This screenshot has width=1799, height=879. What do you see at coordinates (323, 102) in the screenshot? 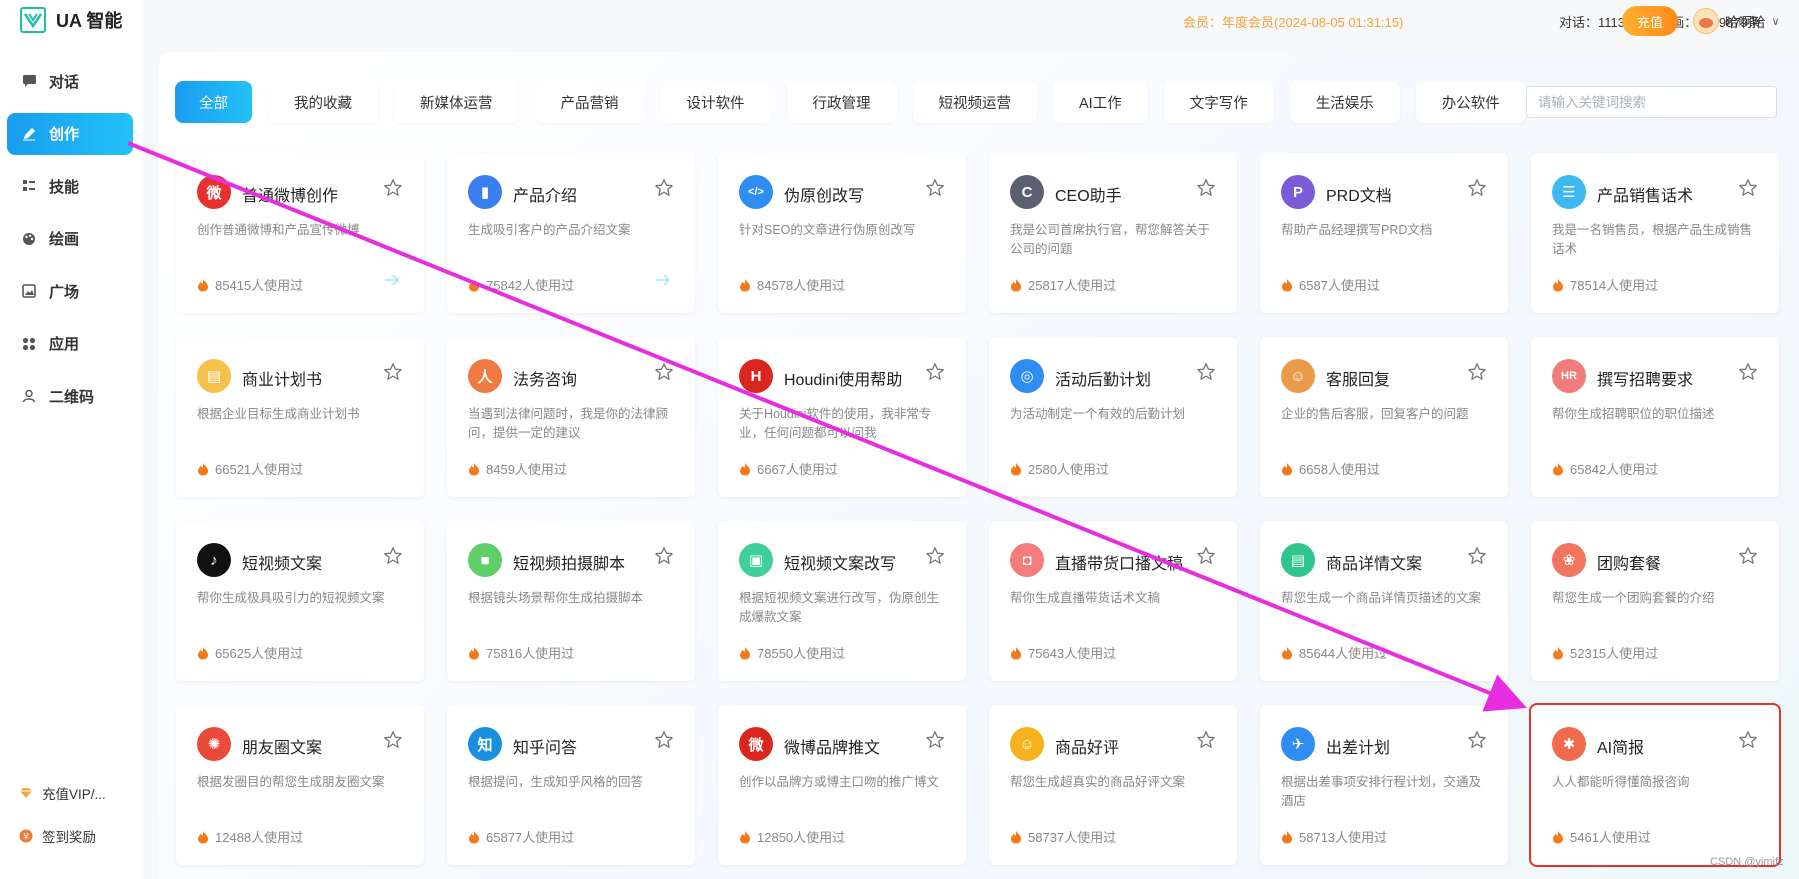
I see `tab-1: 我的收藏` at bounding box center [323, 102].